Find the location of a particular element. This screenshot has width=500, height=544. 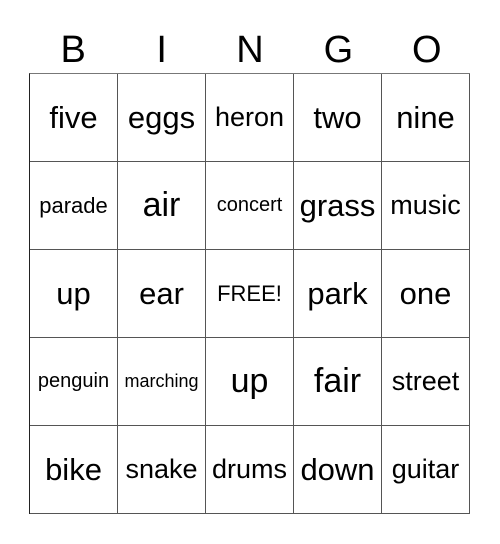

bingo-cell: nine is located at coordinates (426, 118).